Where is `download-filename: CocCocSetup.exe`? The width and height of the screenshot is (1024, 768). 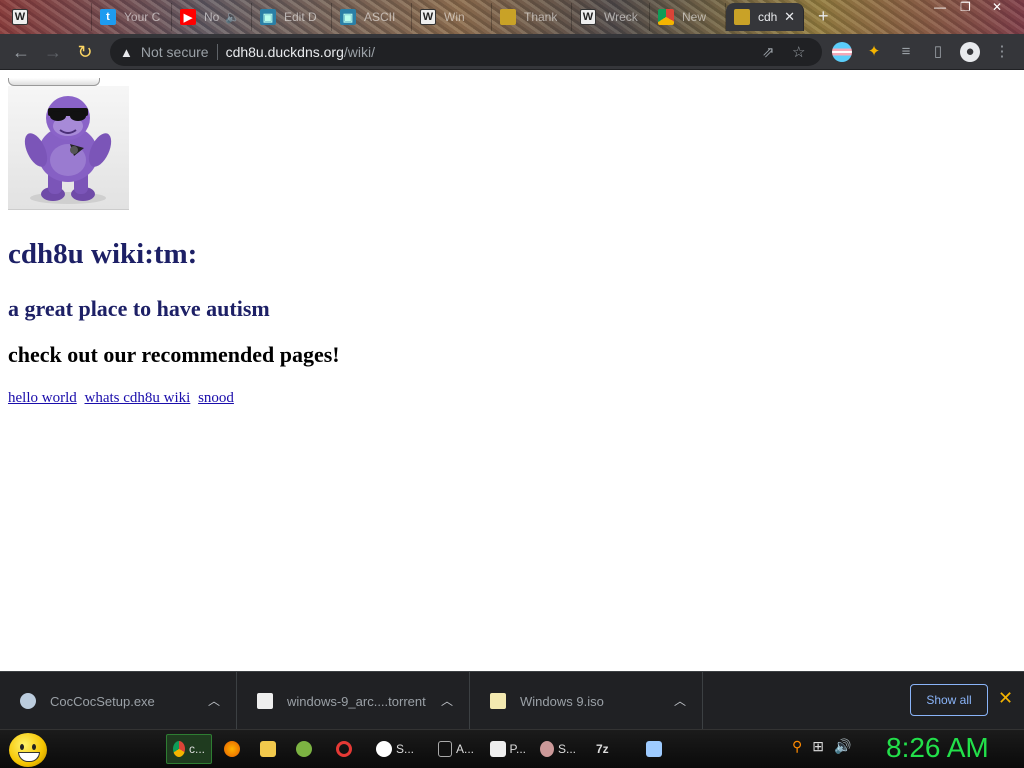
download-filename: CocCocSetup.exe is located at coordinates (102, 701).